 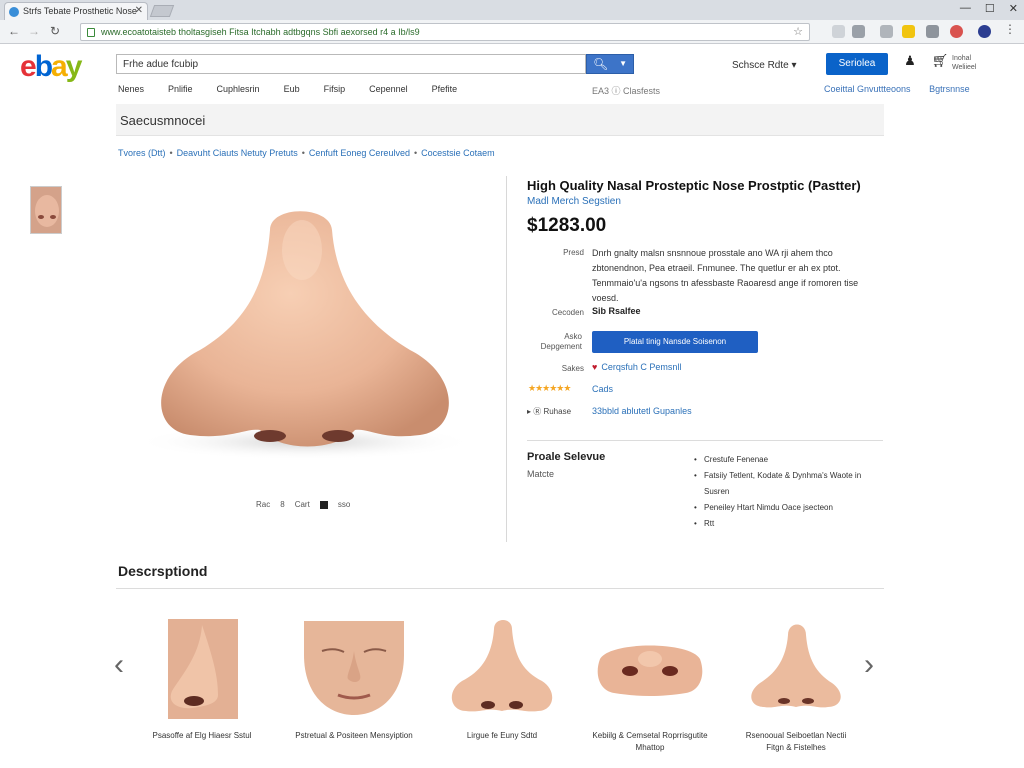 I want to click on heart-icon: ♥, so click(x=595, y=367).